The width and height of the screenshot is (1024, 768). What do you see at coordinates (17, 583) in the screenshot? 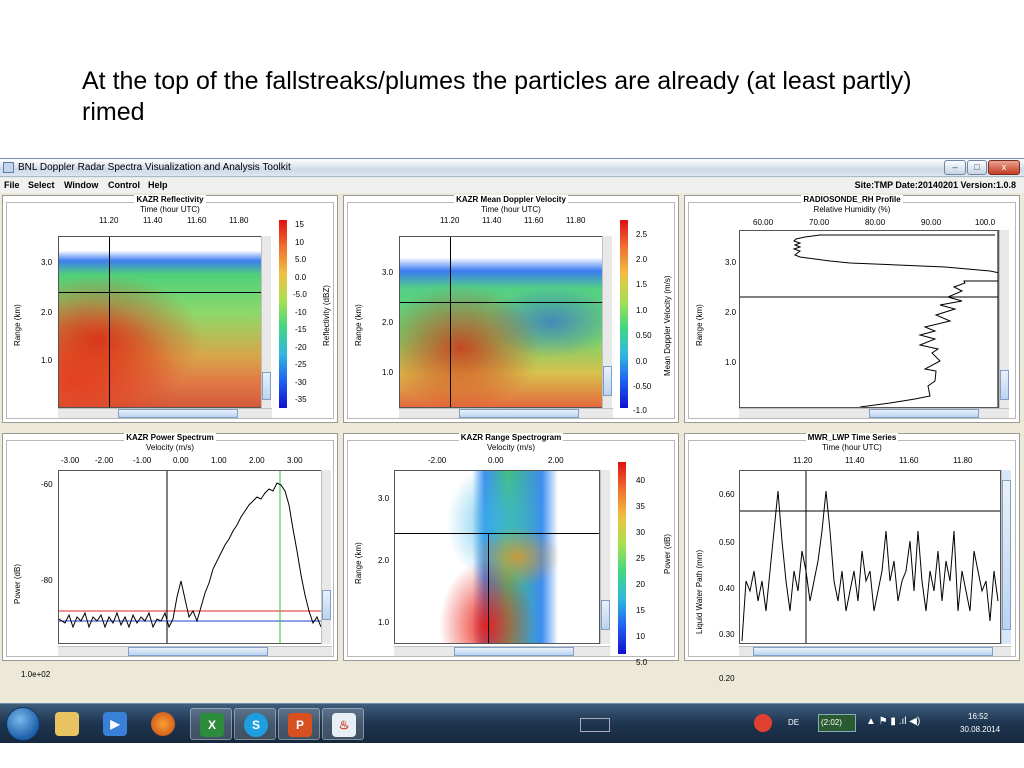
I see `y-axis-label: Power (dB)` at bounding box center [17, 583].